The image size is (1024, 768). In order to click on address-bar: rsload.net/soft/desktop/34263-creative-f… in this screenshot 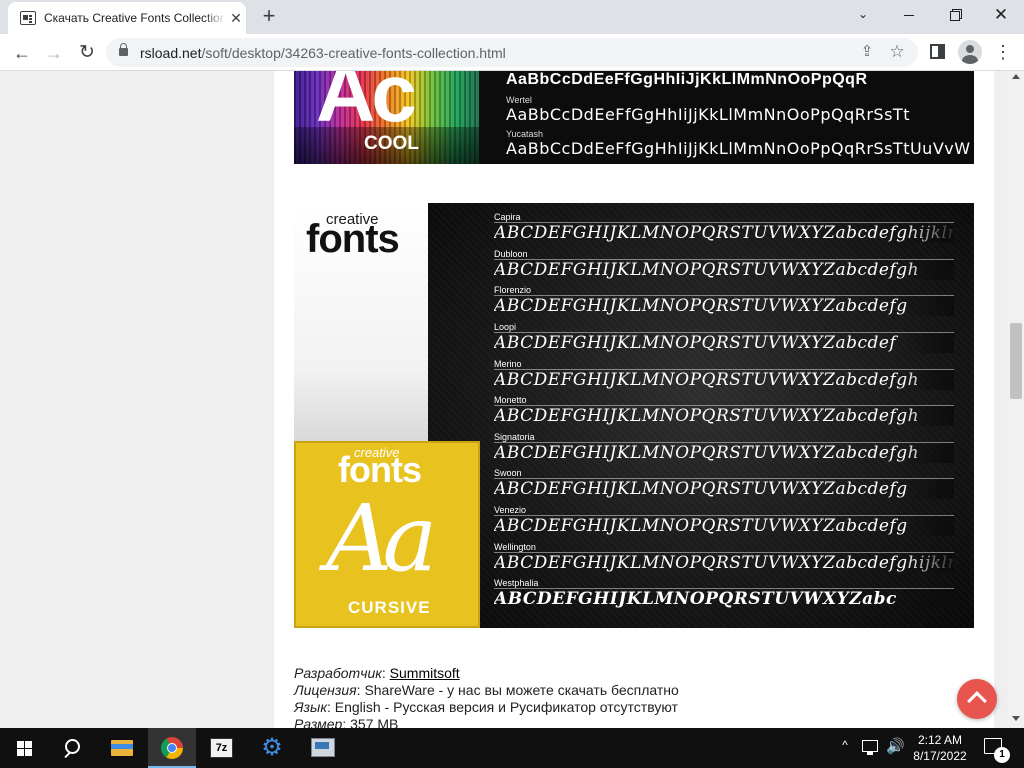, I will do `click(512, 52)`.